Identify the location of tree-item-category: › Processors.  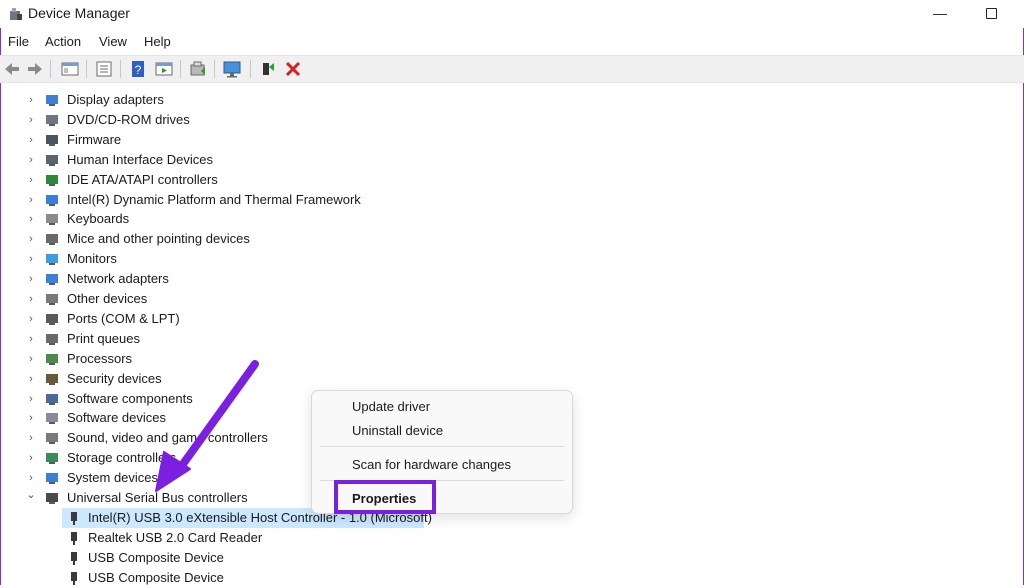
(512, 359).